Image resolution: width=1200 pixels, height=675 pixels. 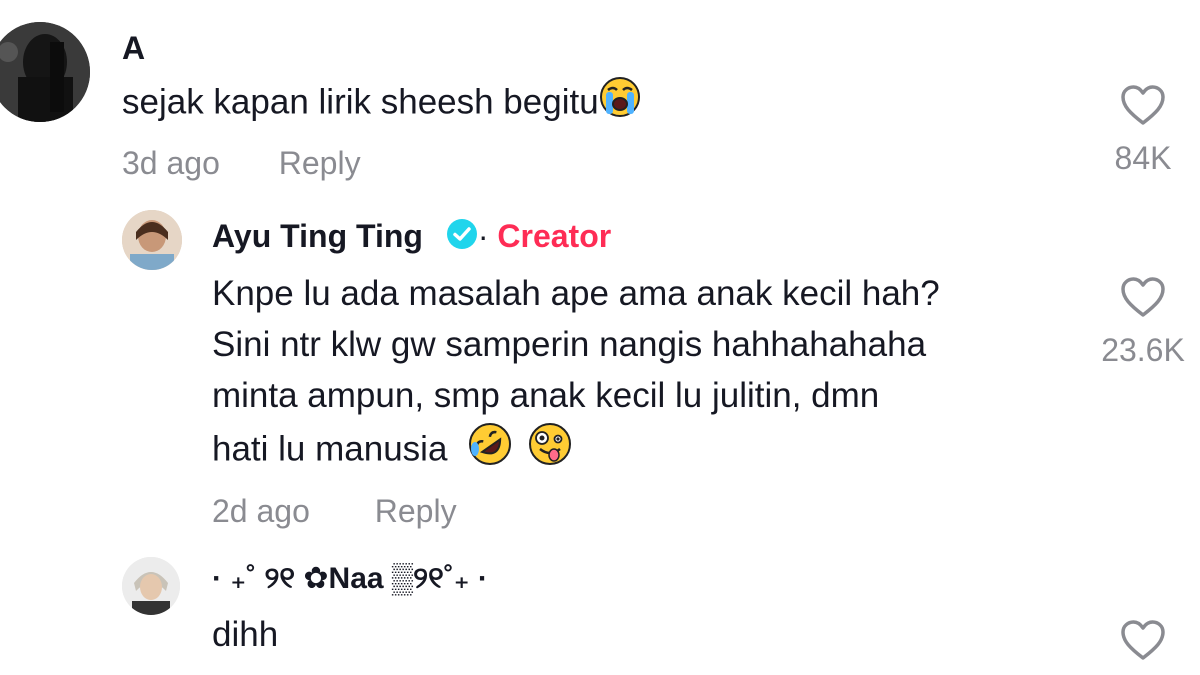 I want to click on comment-time: 2d ago, so click(x=261, y=511).